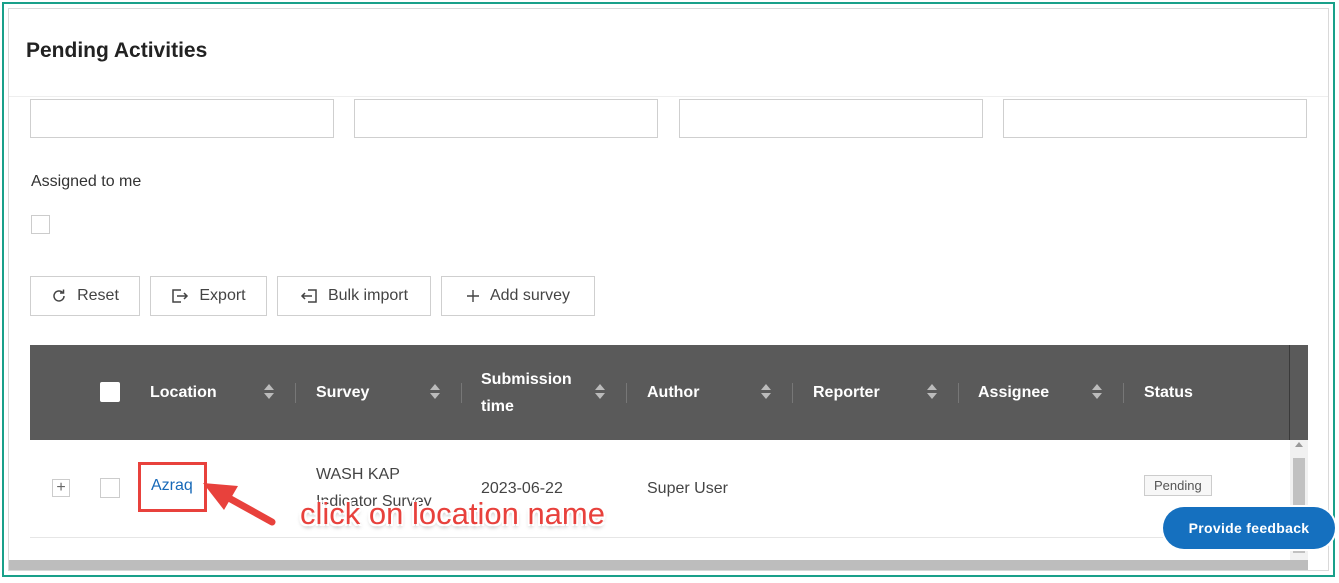  I want to click on add-survey-button: Add survey, so click(518, 296).